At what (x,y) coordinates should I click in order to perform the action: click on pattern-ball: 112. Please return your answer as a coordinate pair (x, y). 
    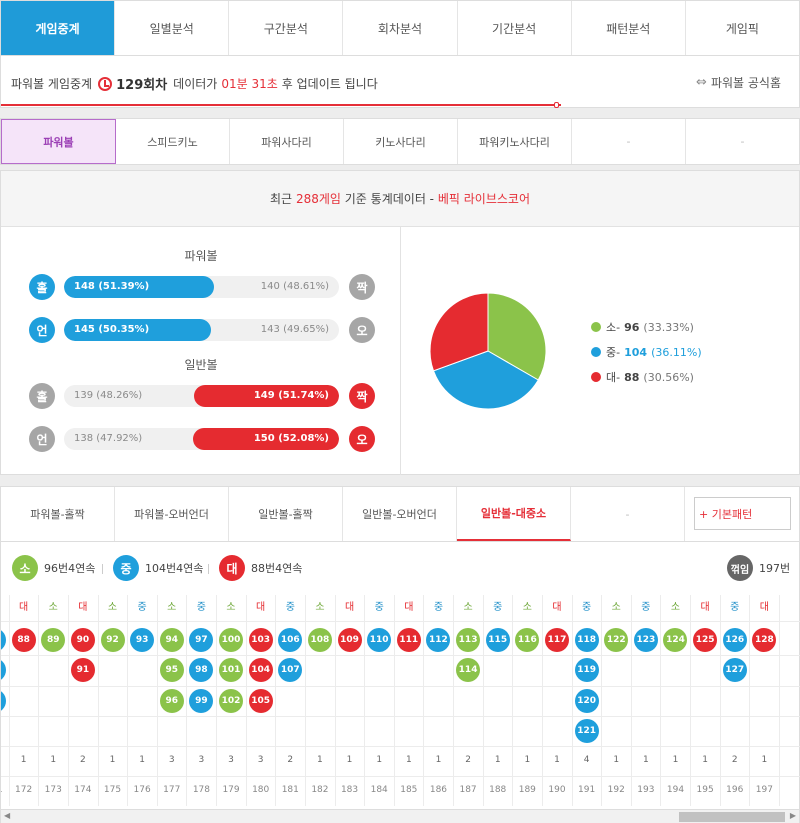
    Looking at the image, I should click on (438, 640).